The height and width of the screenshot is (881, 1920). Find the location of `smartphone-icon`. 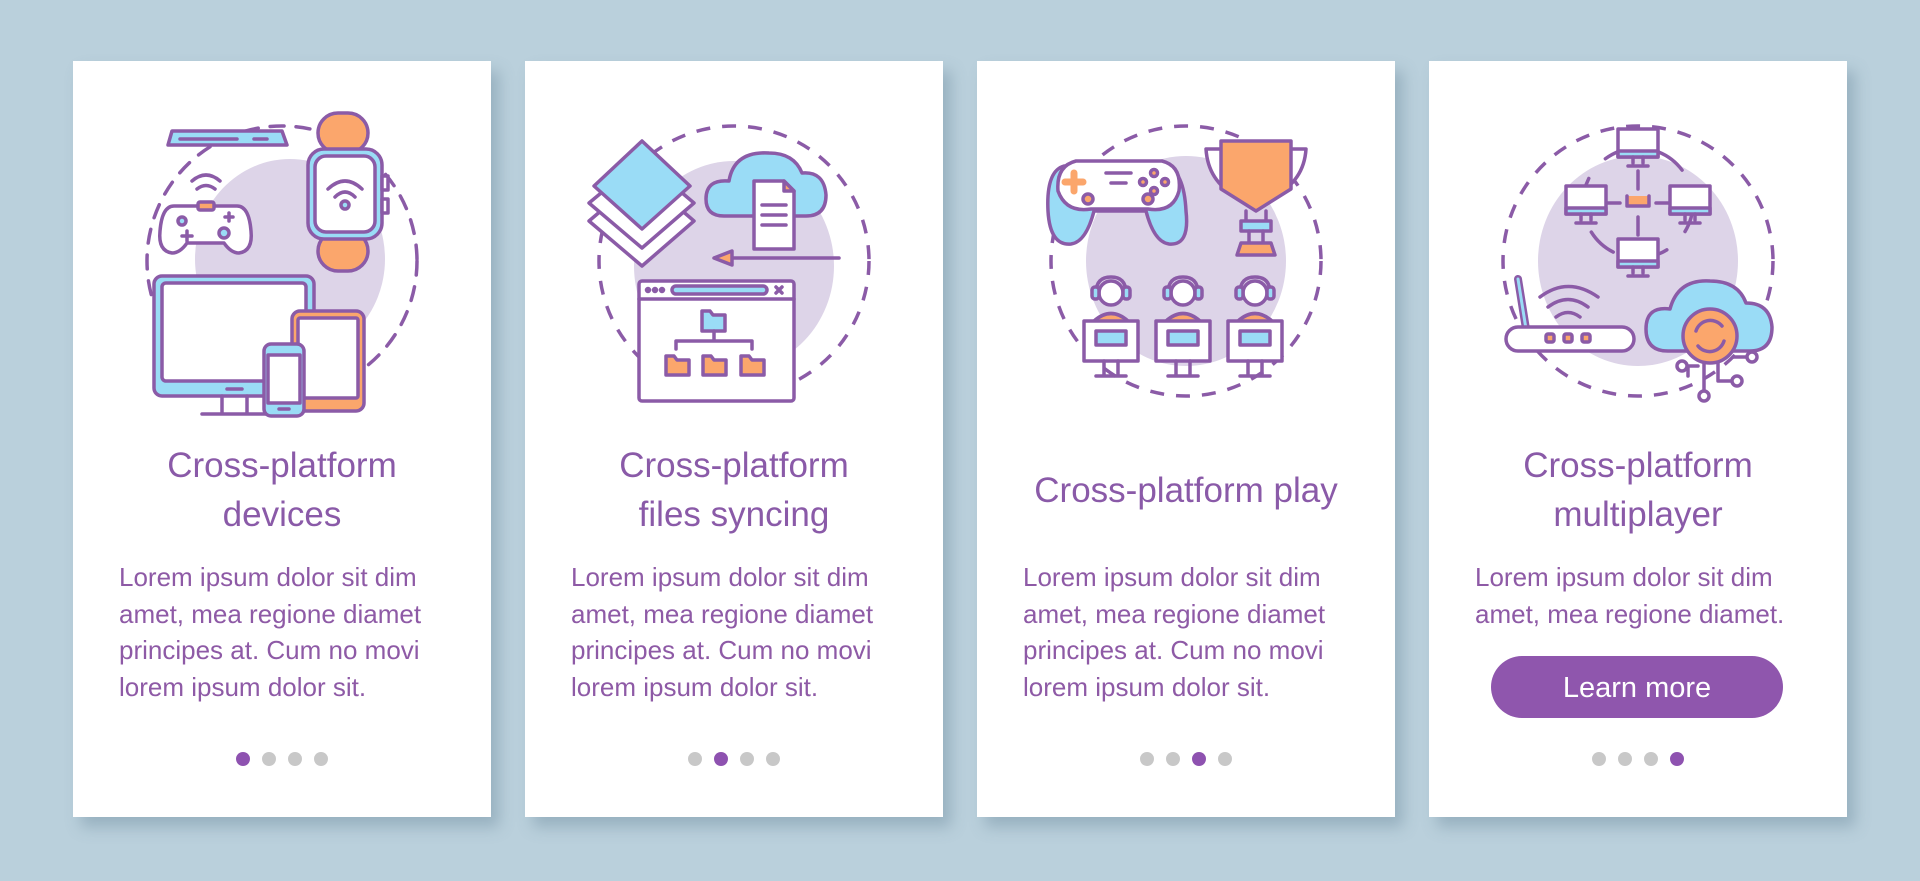

smartphone-icon is located at coordinates (284, 380).